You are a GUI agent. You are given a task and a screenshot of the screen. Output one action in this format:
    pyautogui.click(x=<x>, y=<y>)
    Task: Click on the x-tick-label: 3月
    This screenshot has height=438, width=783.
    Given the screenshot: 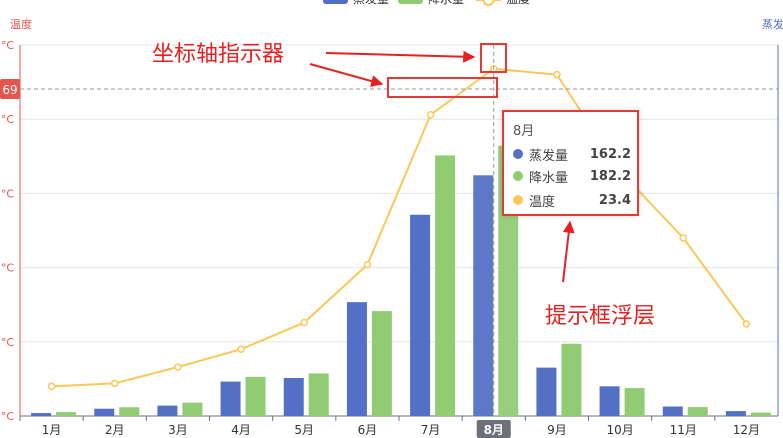 What is the action you would take?
    pyautogui.click(x=178, y=430)
    